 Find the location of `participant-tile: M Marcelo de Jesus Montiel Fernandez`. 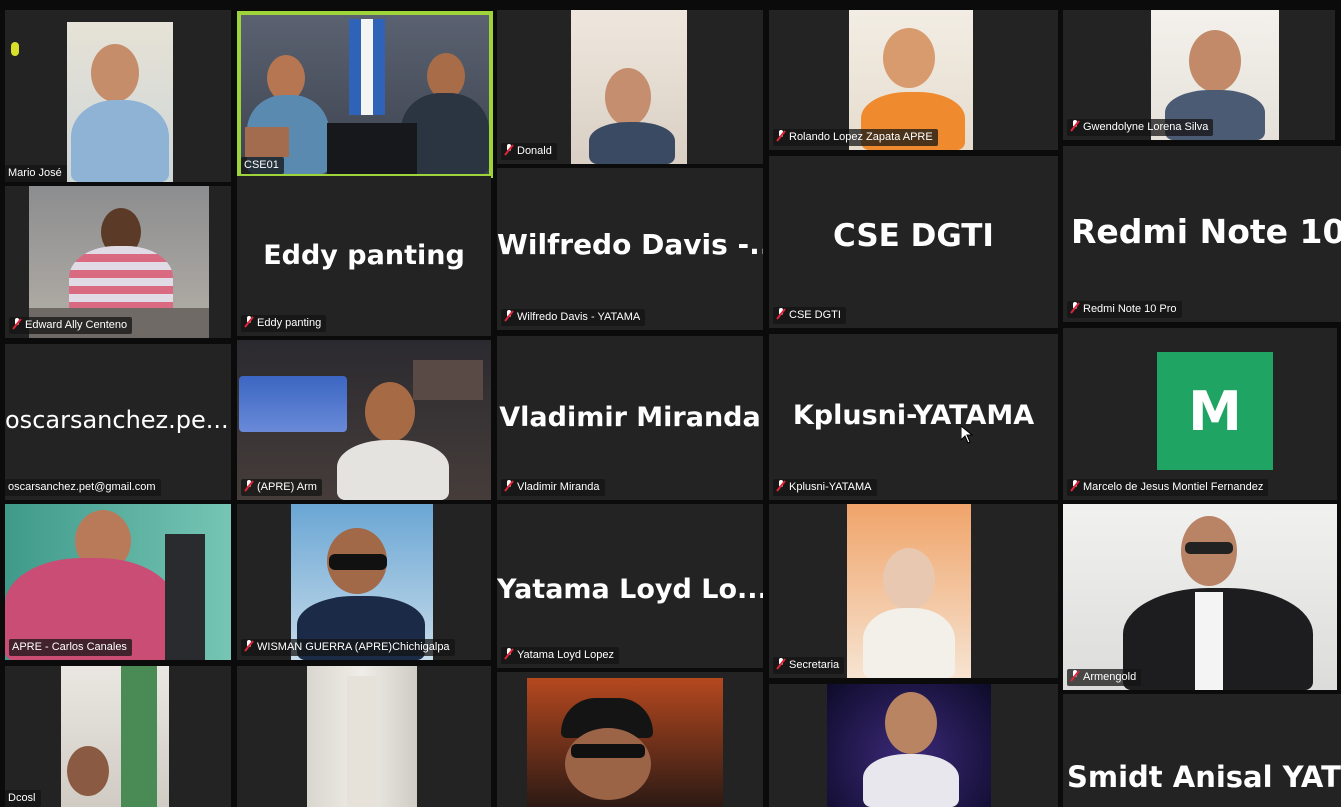

participant-tile: M Marcelo de Jesus Montiel Fernandez is located at coordinates (1200, 414).